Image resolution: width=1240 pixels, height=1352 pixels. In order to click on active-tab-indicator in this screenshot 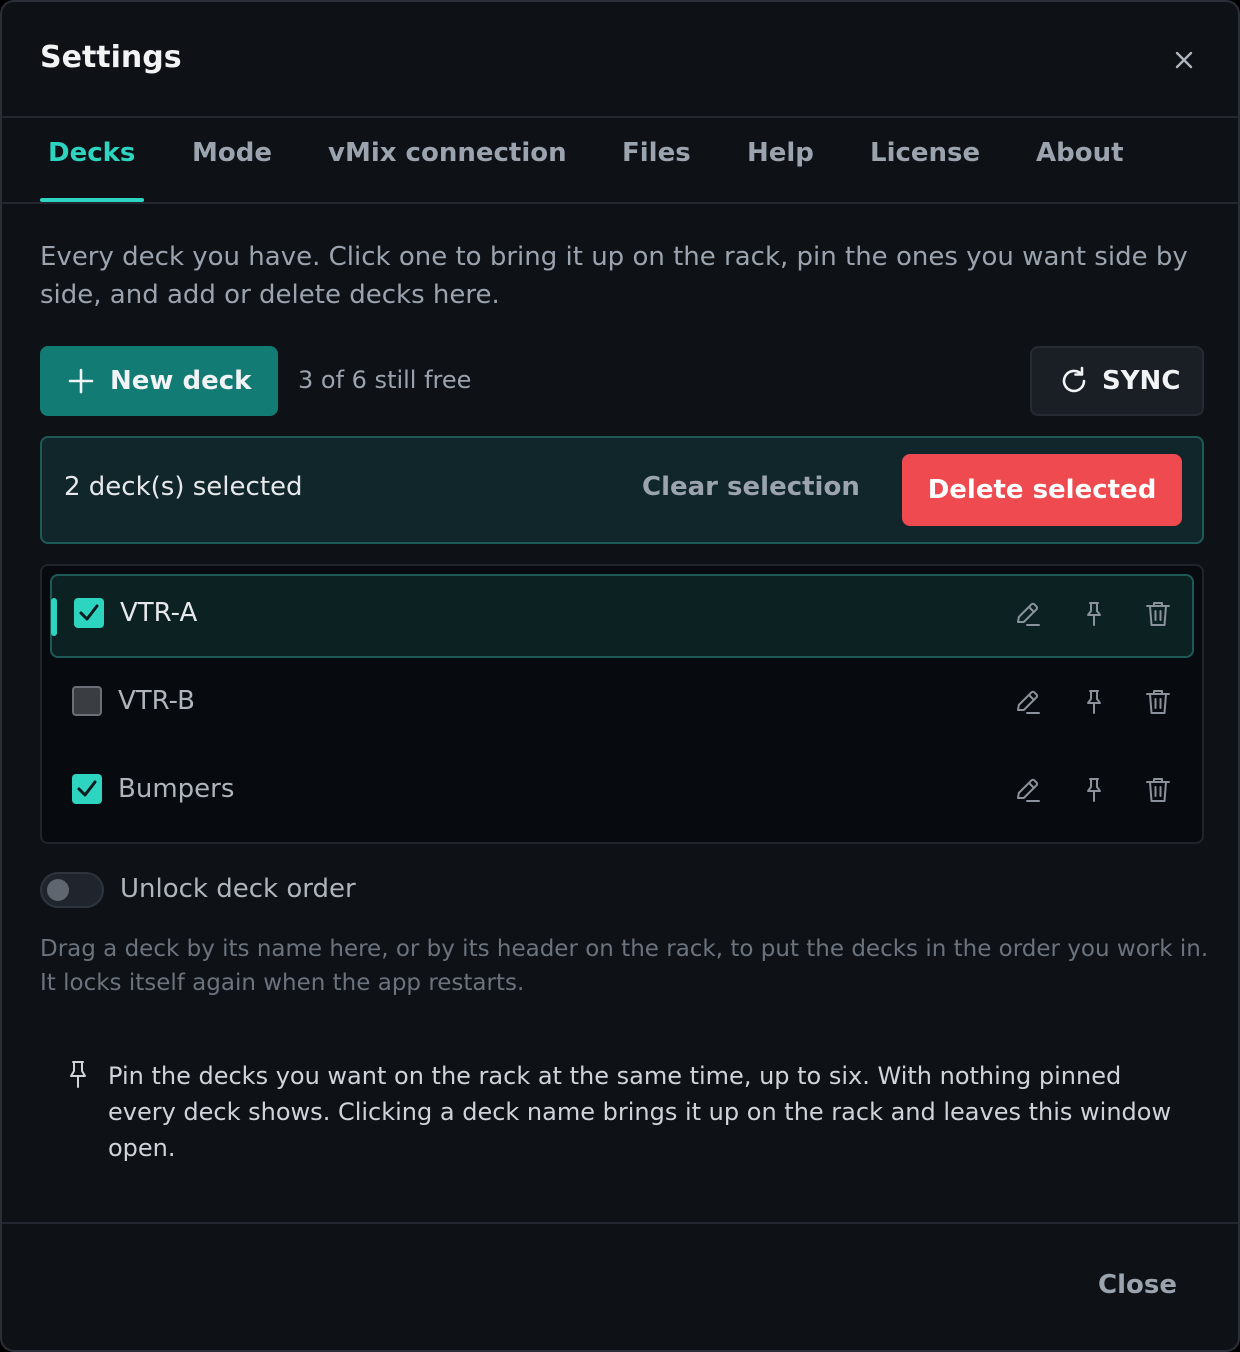, I will do `click(92, 200)`.